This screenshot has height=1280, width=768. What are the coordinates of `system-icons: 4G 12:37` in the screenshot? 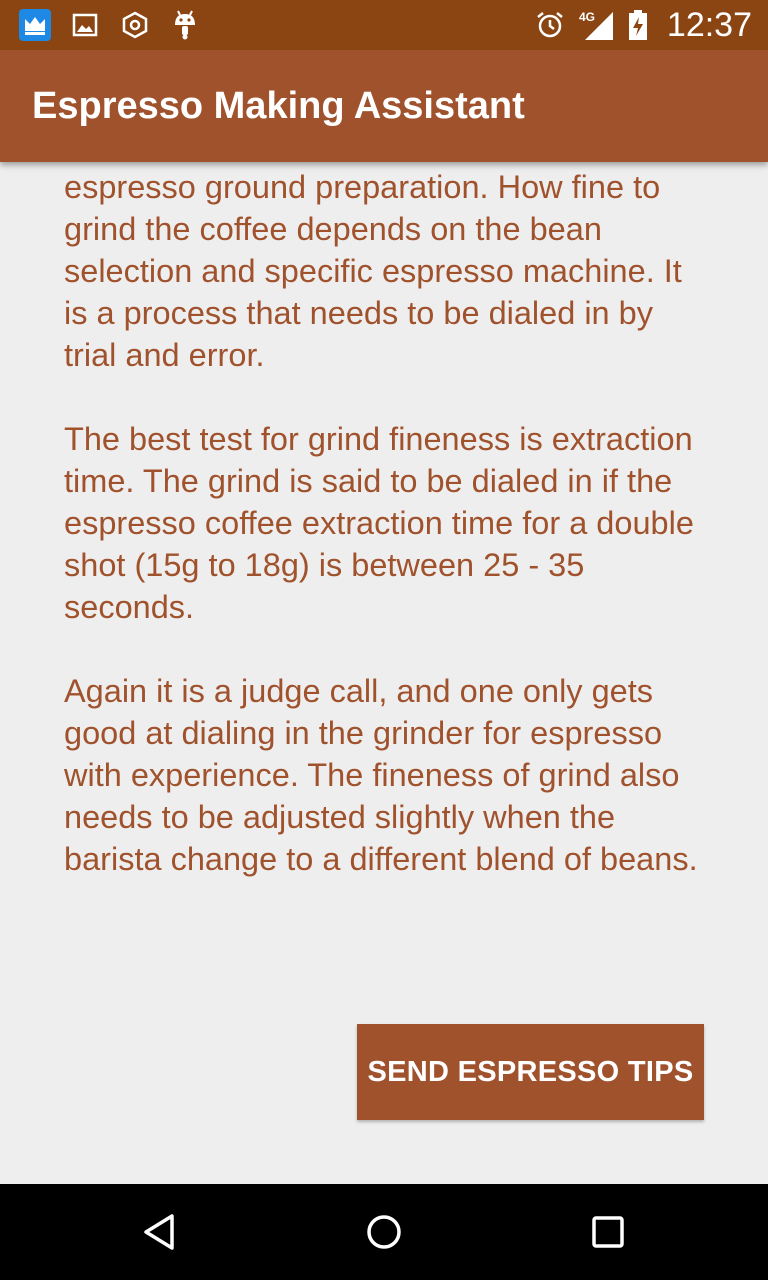 It's located at (642, 25).